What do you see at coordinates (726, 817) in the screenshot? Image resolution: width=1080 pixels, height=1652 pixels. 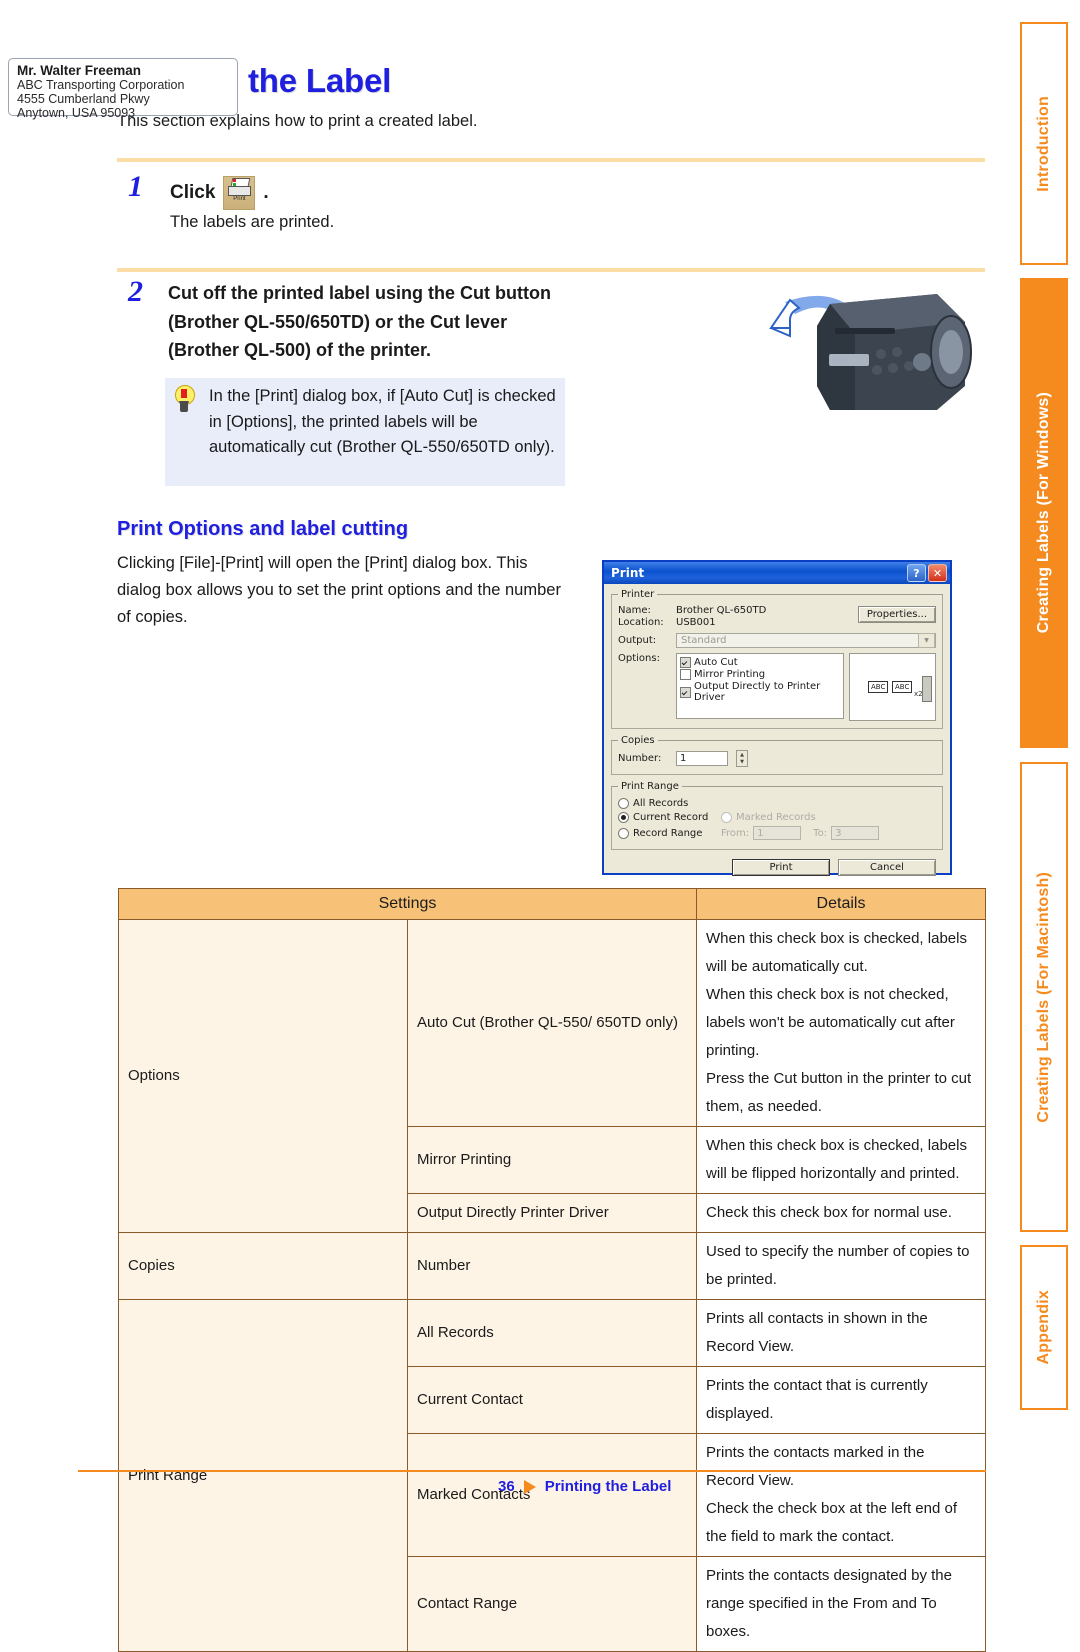 I see `radio-marked-records` at bounding box center [726, 817].